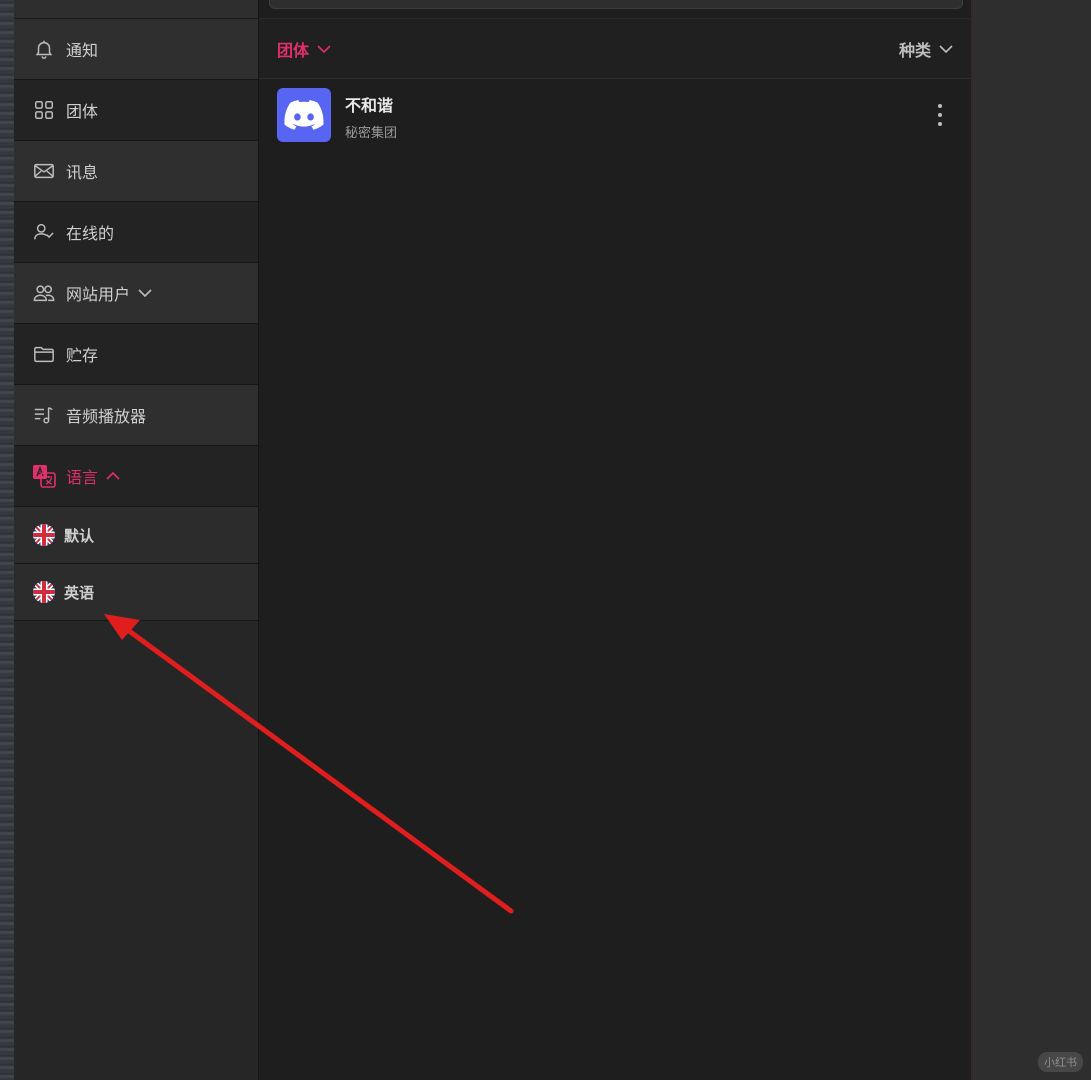  Describe the element at coordinates (136, 592) in the screenshot. I see `language-option-english: 英语` at that location.